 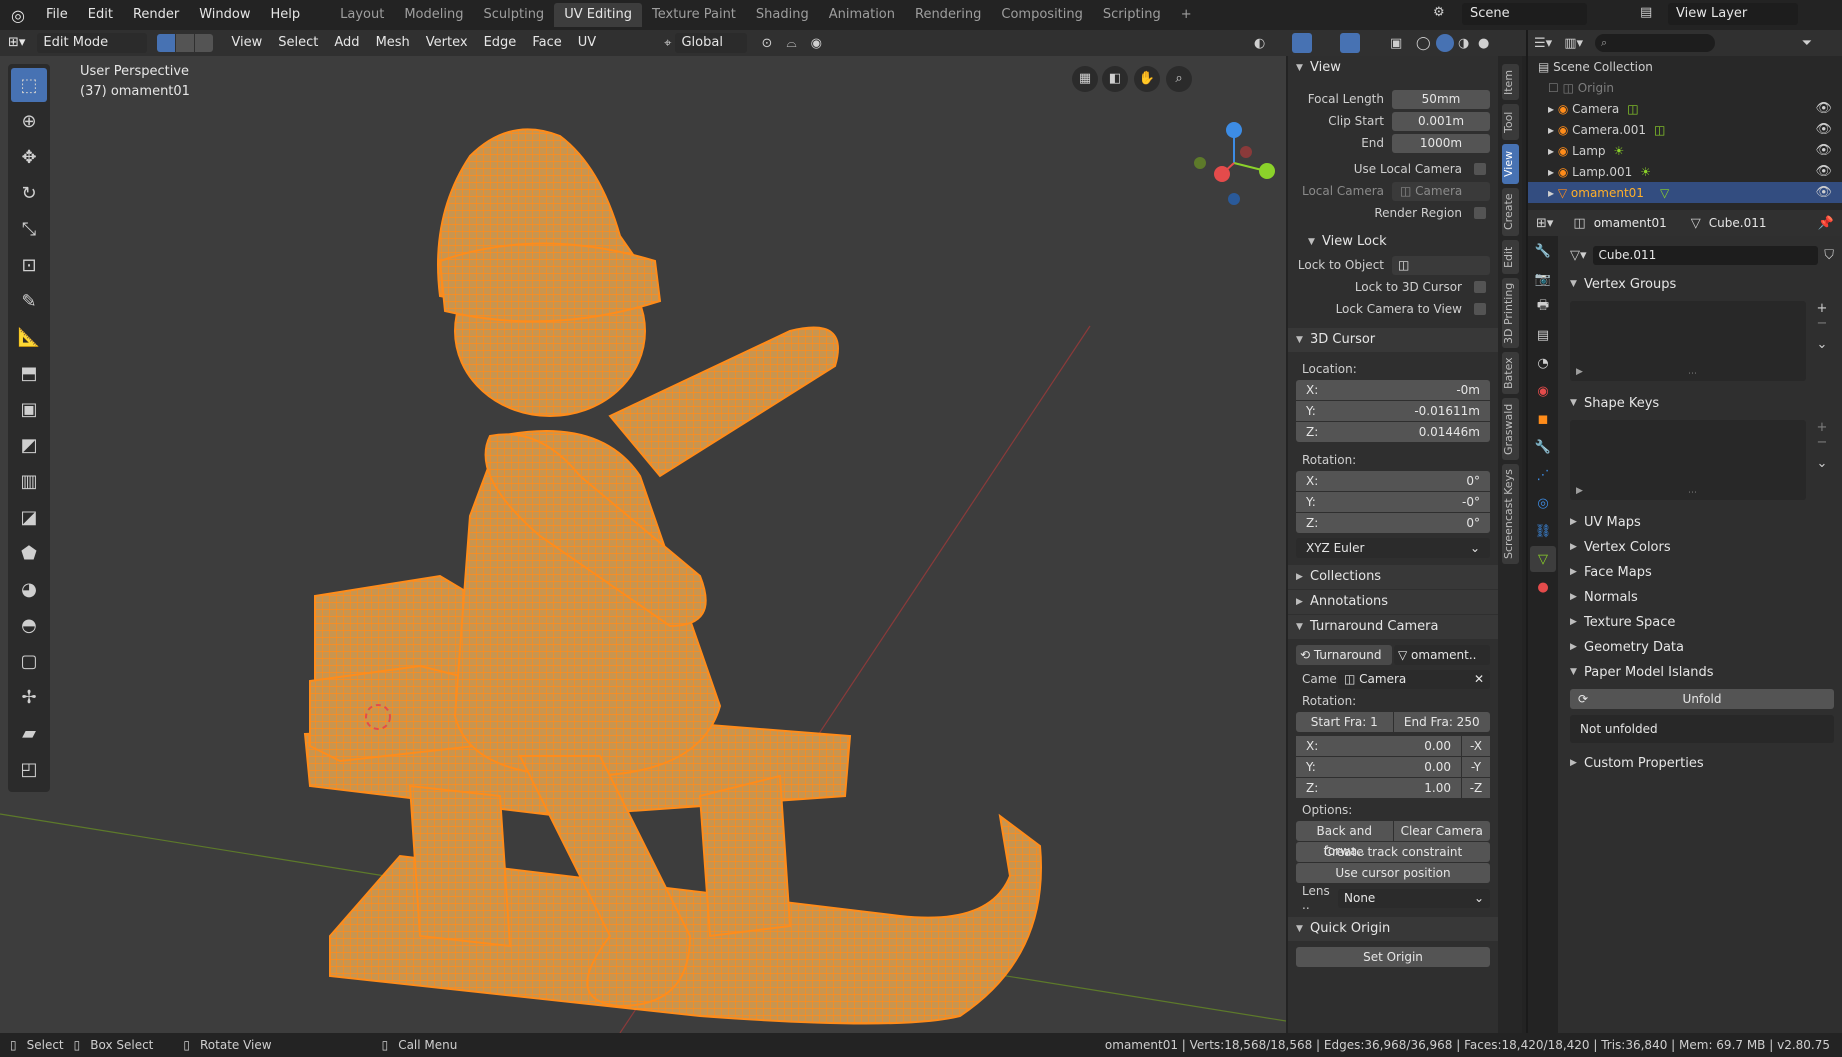 What do you see at coordinates (29, 121) in the screenshot?
I see `cursor-tool-icon: ⊕` at bounding box center [29, 121].